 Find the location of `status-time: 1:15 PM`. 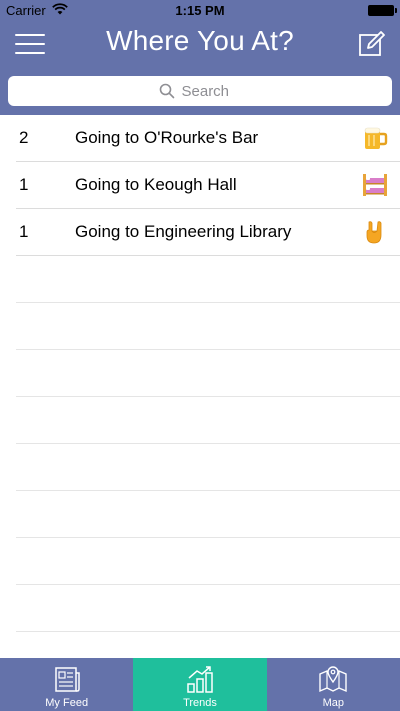

status-time: 1:15 PM is located at coordinates (200, 10).